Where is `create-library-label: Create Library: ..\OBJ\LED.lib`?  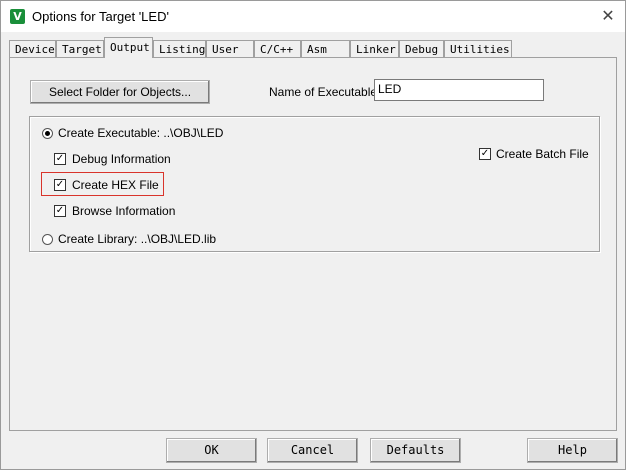
create-library-label: Create Library: ..\OBJ\LED.lib is located at coordinates (137, 239).